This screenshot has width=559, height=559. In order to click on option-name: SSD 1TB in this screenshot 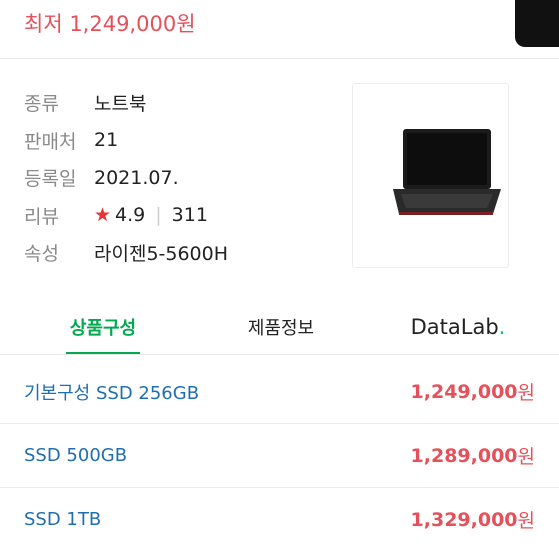, I will do `click(62, 519)`.